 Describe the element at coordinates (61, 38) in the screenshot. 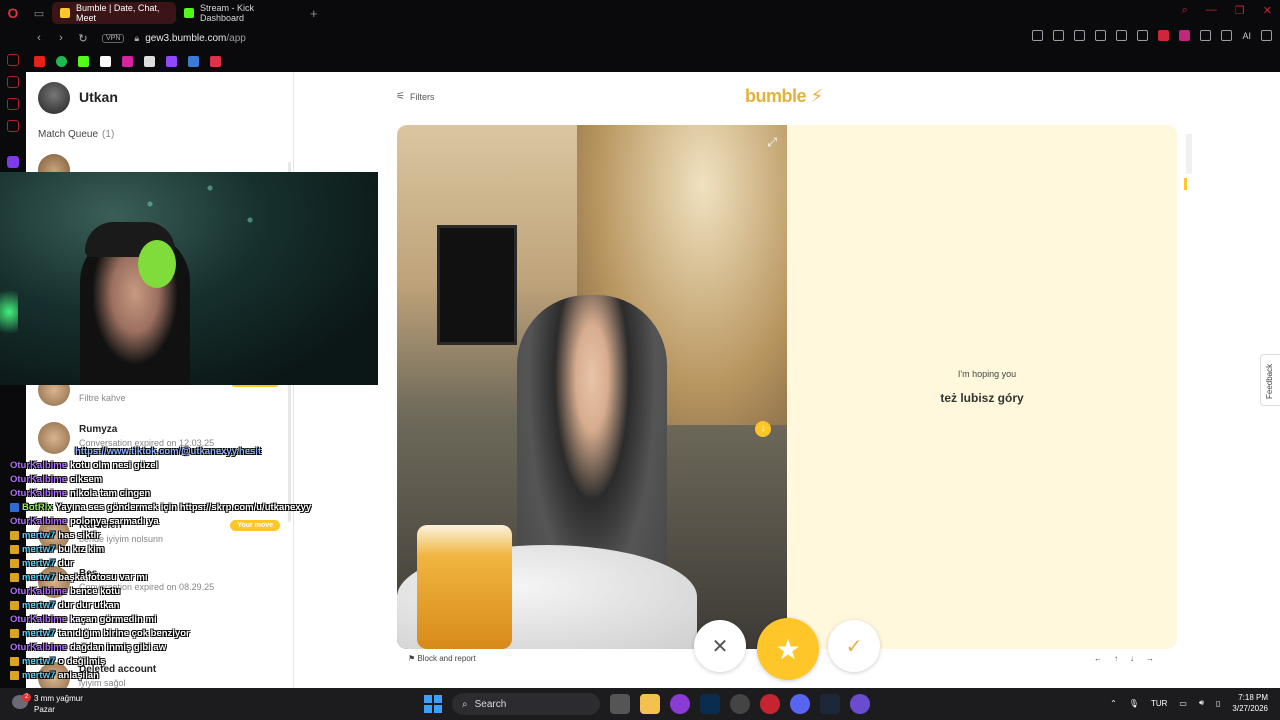

I see `forward-icon: ›` at that location.